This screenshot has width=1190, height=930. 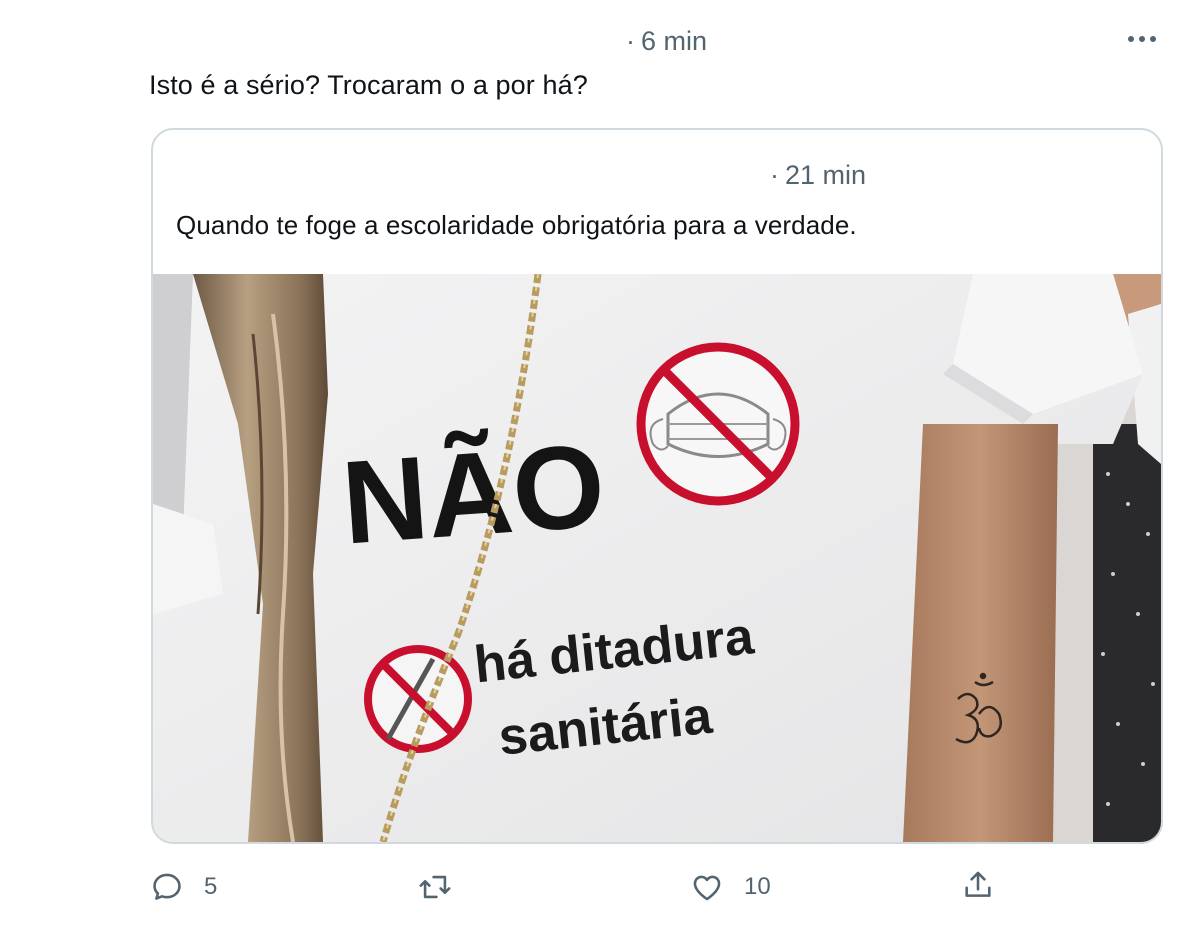 I want to click on like-count: 10, so click(x=757, y=886).